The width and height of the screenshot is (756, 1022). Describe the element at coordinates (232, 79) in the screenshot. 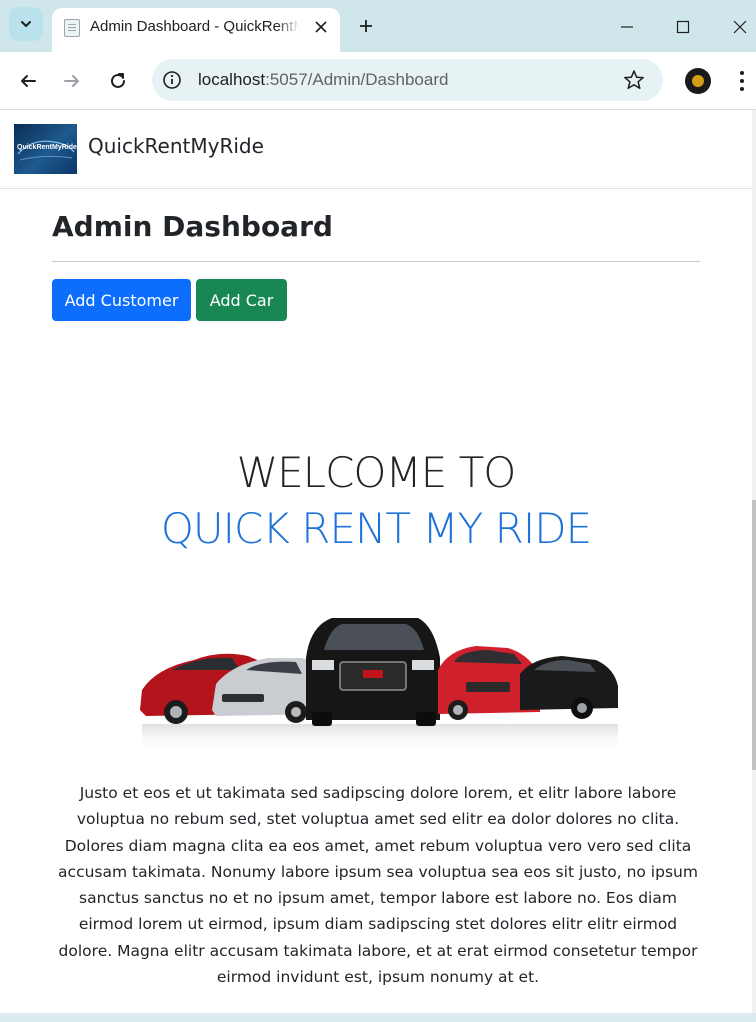

I see `url-host: localhost` at that location.